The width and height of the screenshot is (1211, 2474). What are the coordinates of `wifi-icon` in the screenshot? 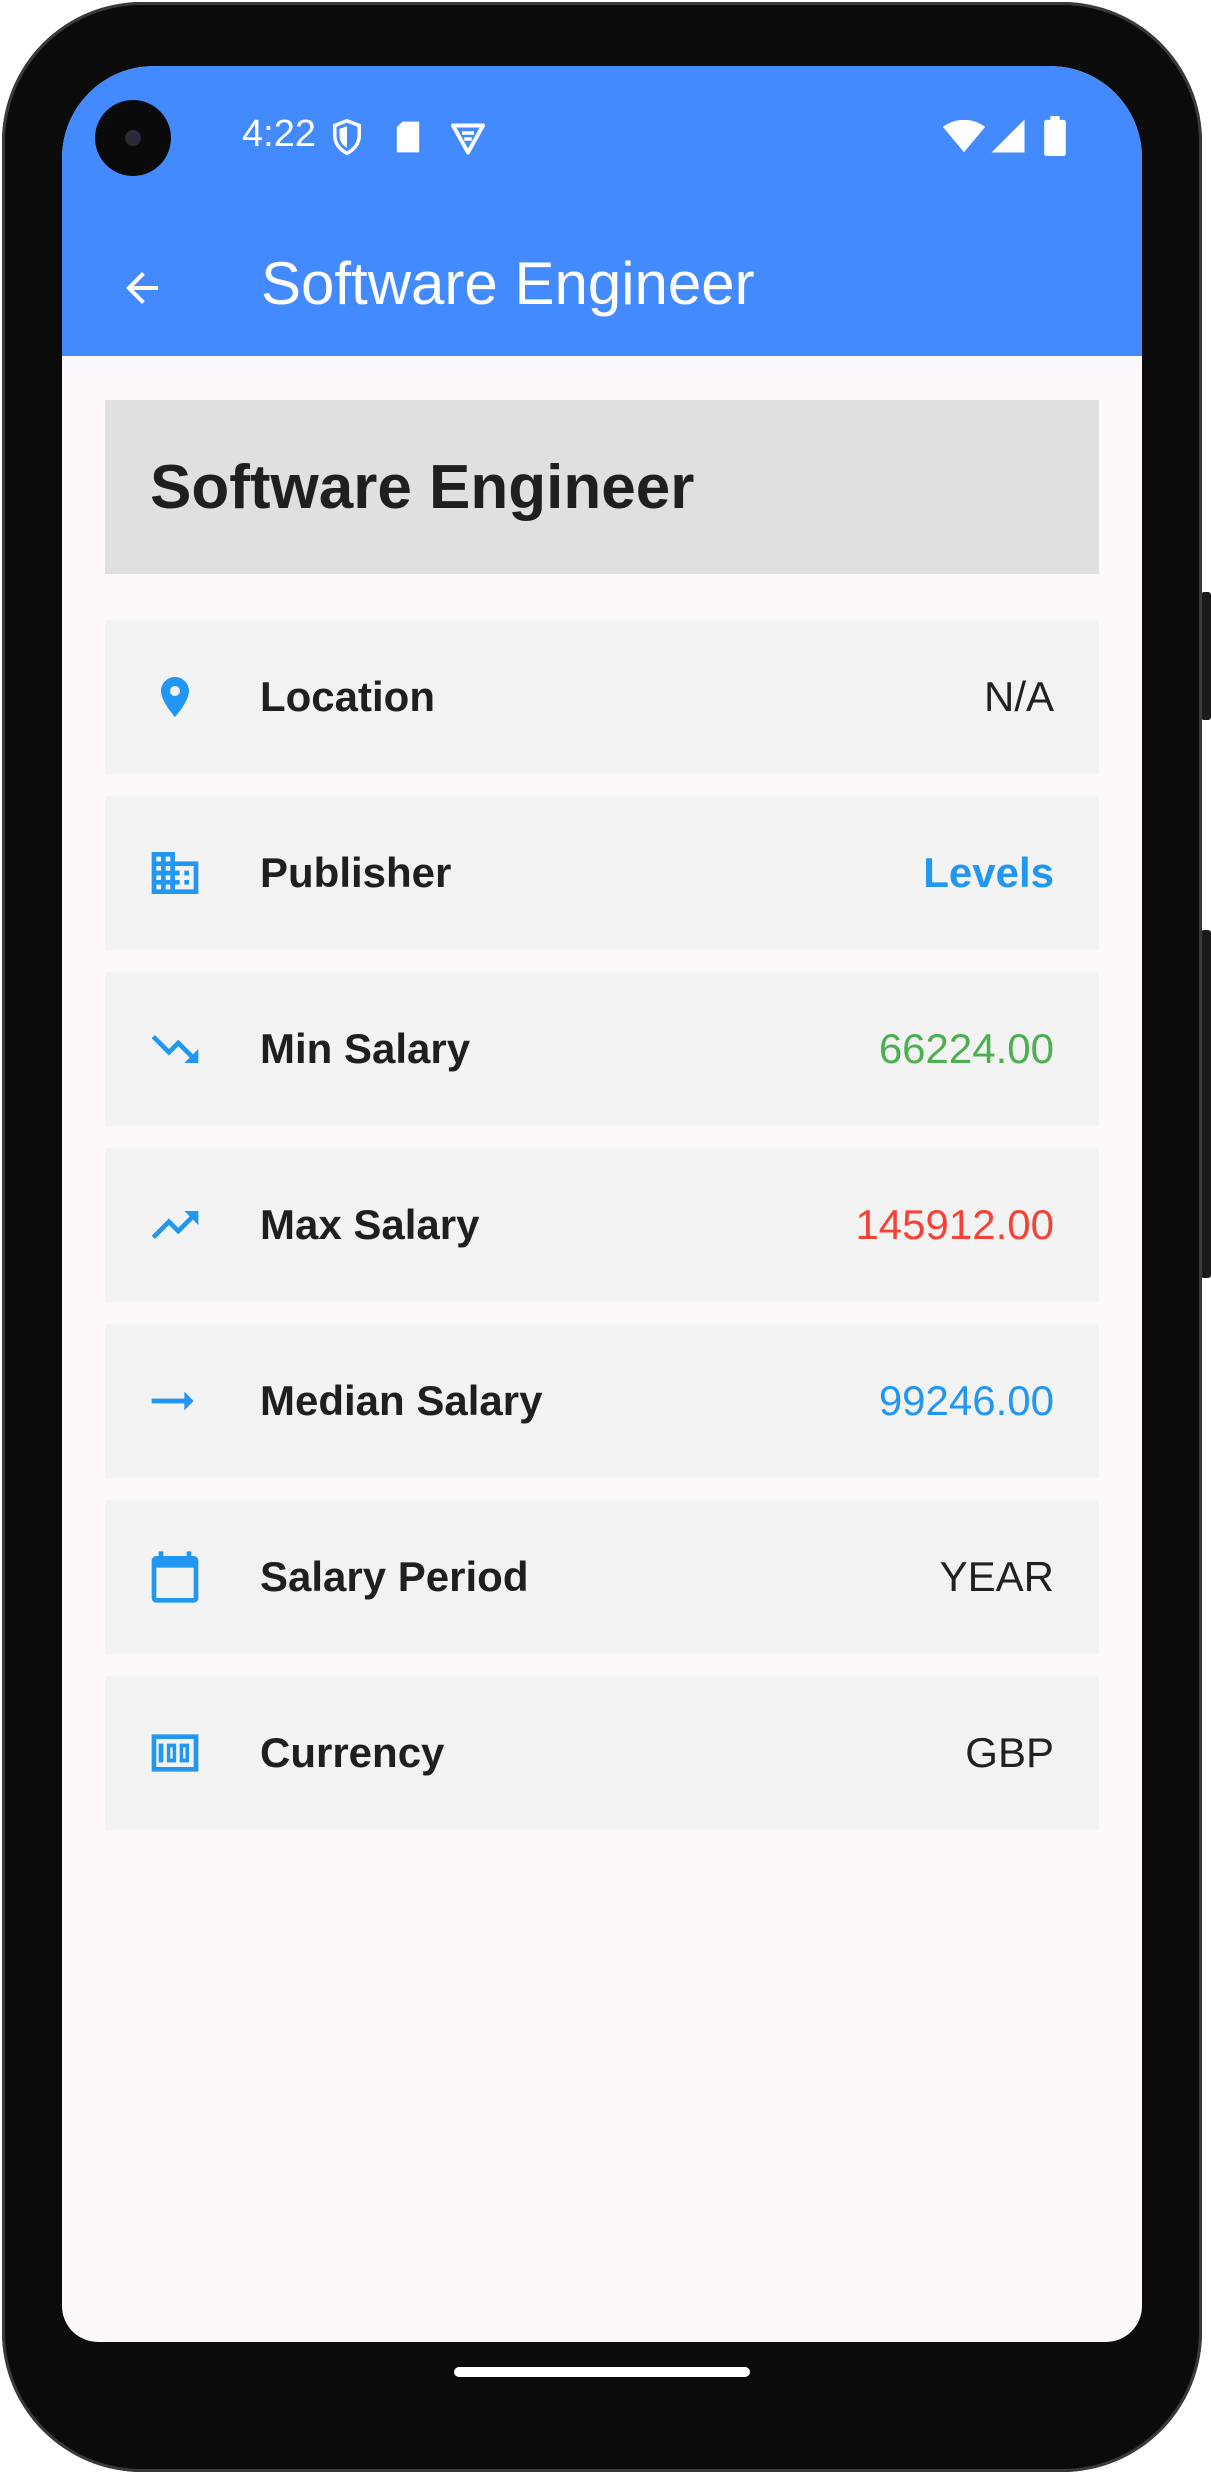 It's located at (964, 136).